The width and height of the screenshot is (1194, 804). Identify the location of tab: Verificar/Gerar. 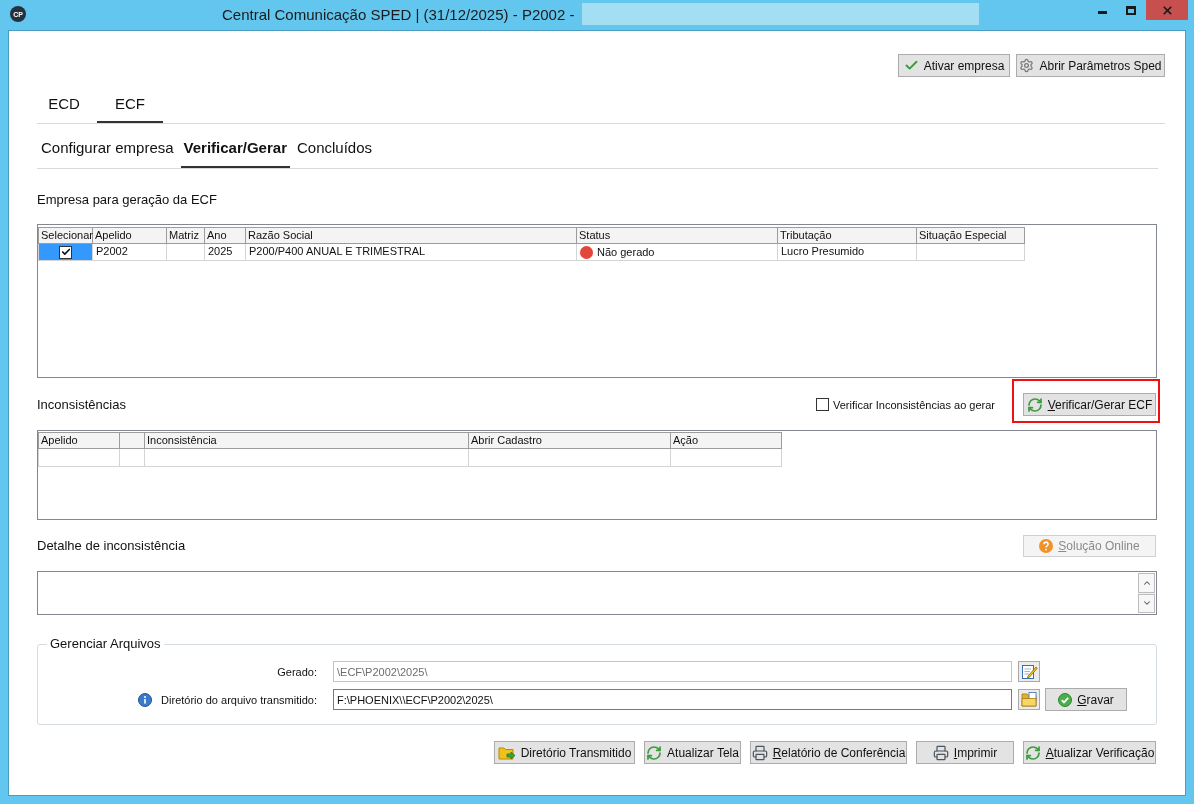
(235, 149).